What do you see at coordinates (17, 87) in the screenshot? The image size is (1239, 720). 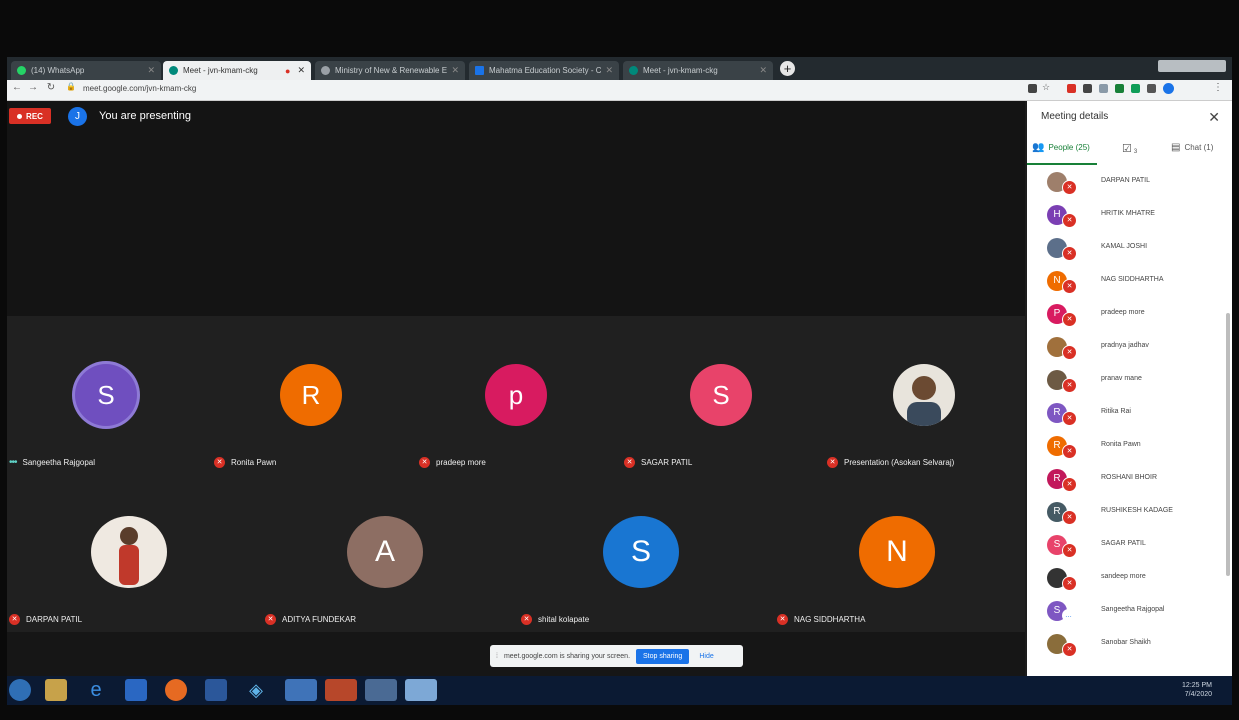 I see `back-icon: ←` at bounding box center [17, 87].